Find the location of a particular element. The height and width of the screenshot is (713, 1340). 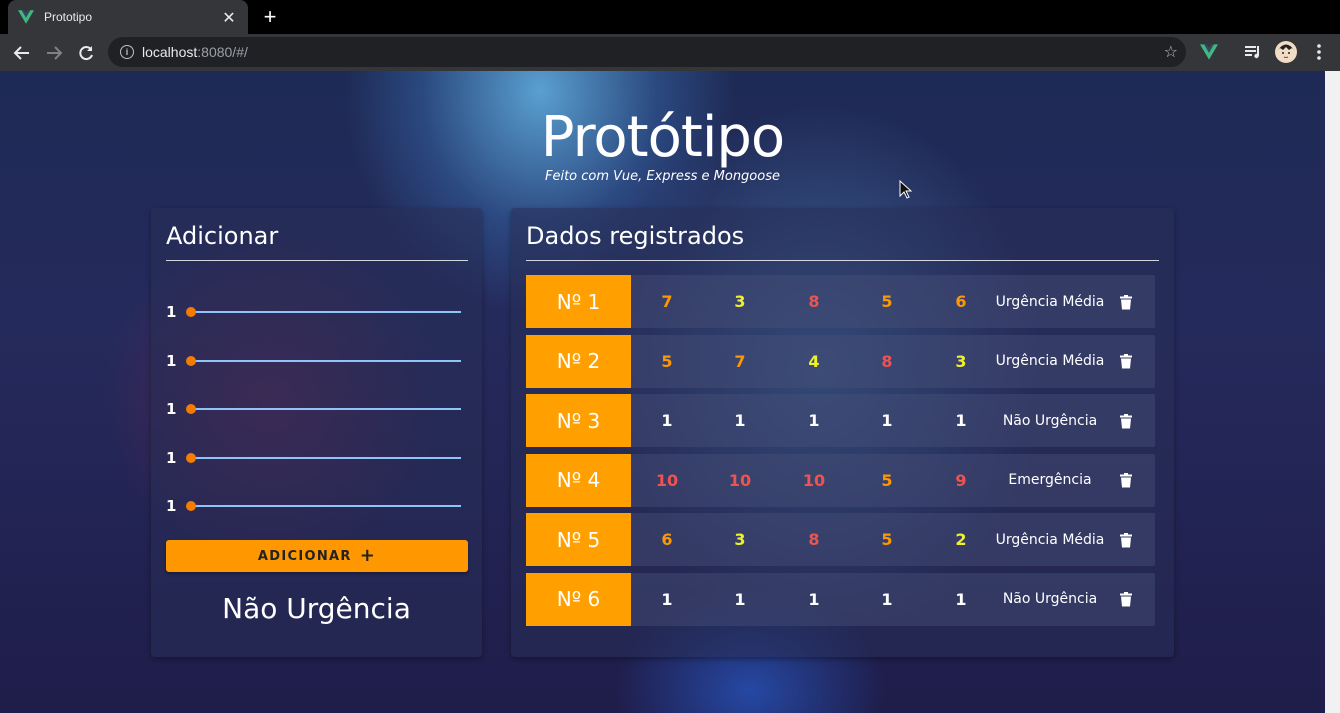

profile-avatar-icon is located at coordinates (1286, 52).